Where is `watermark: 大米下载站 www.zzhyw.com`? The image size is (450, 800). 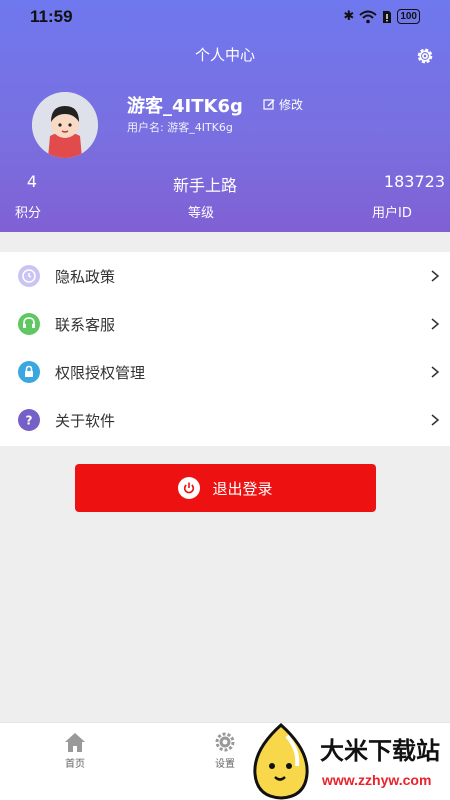
watermark: 大米下载站 www.zzhyw.com is located at coordinates (347, 760).